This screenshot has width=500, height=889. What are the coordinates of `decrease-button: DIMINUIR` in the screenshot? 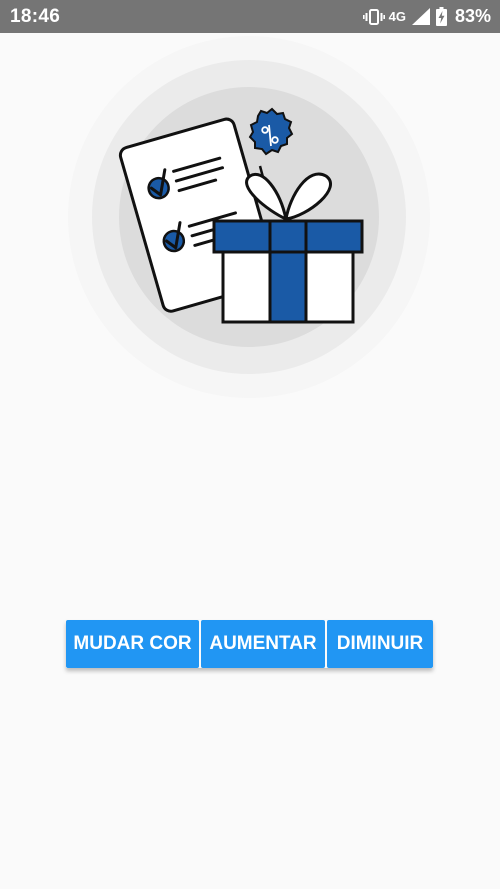 It's located at (380, 644).